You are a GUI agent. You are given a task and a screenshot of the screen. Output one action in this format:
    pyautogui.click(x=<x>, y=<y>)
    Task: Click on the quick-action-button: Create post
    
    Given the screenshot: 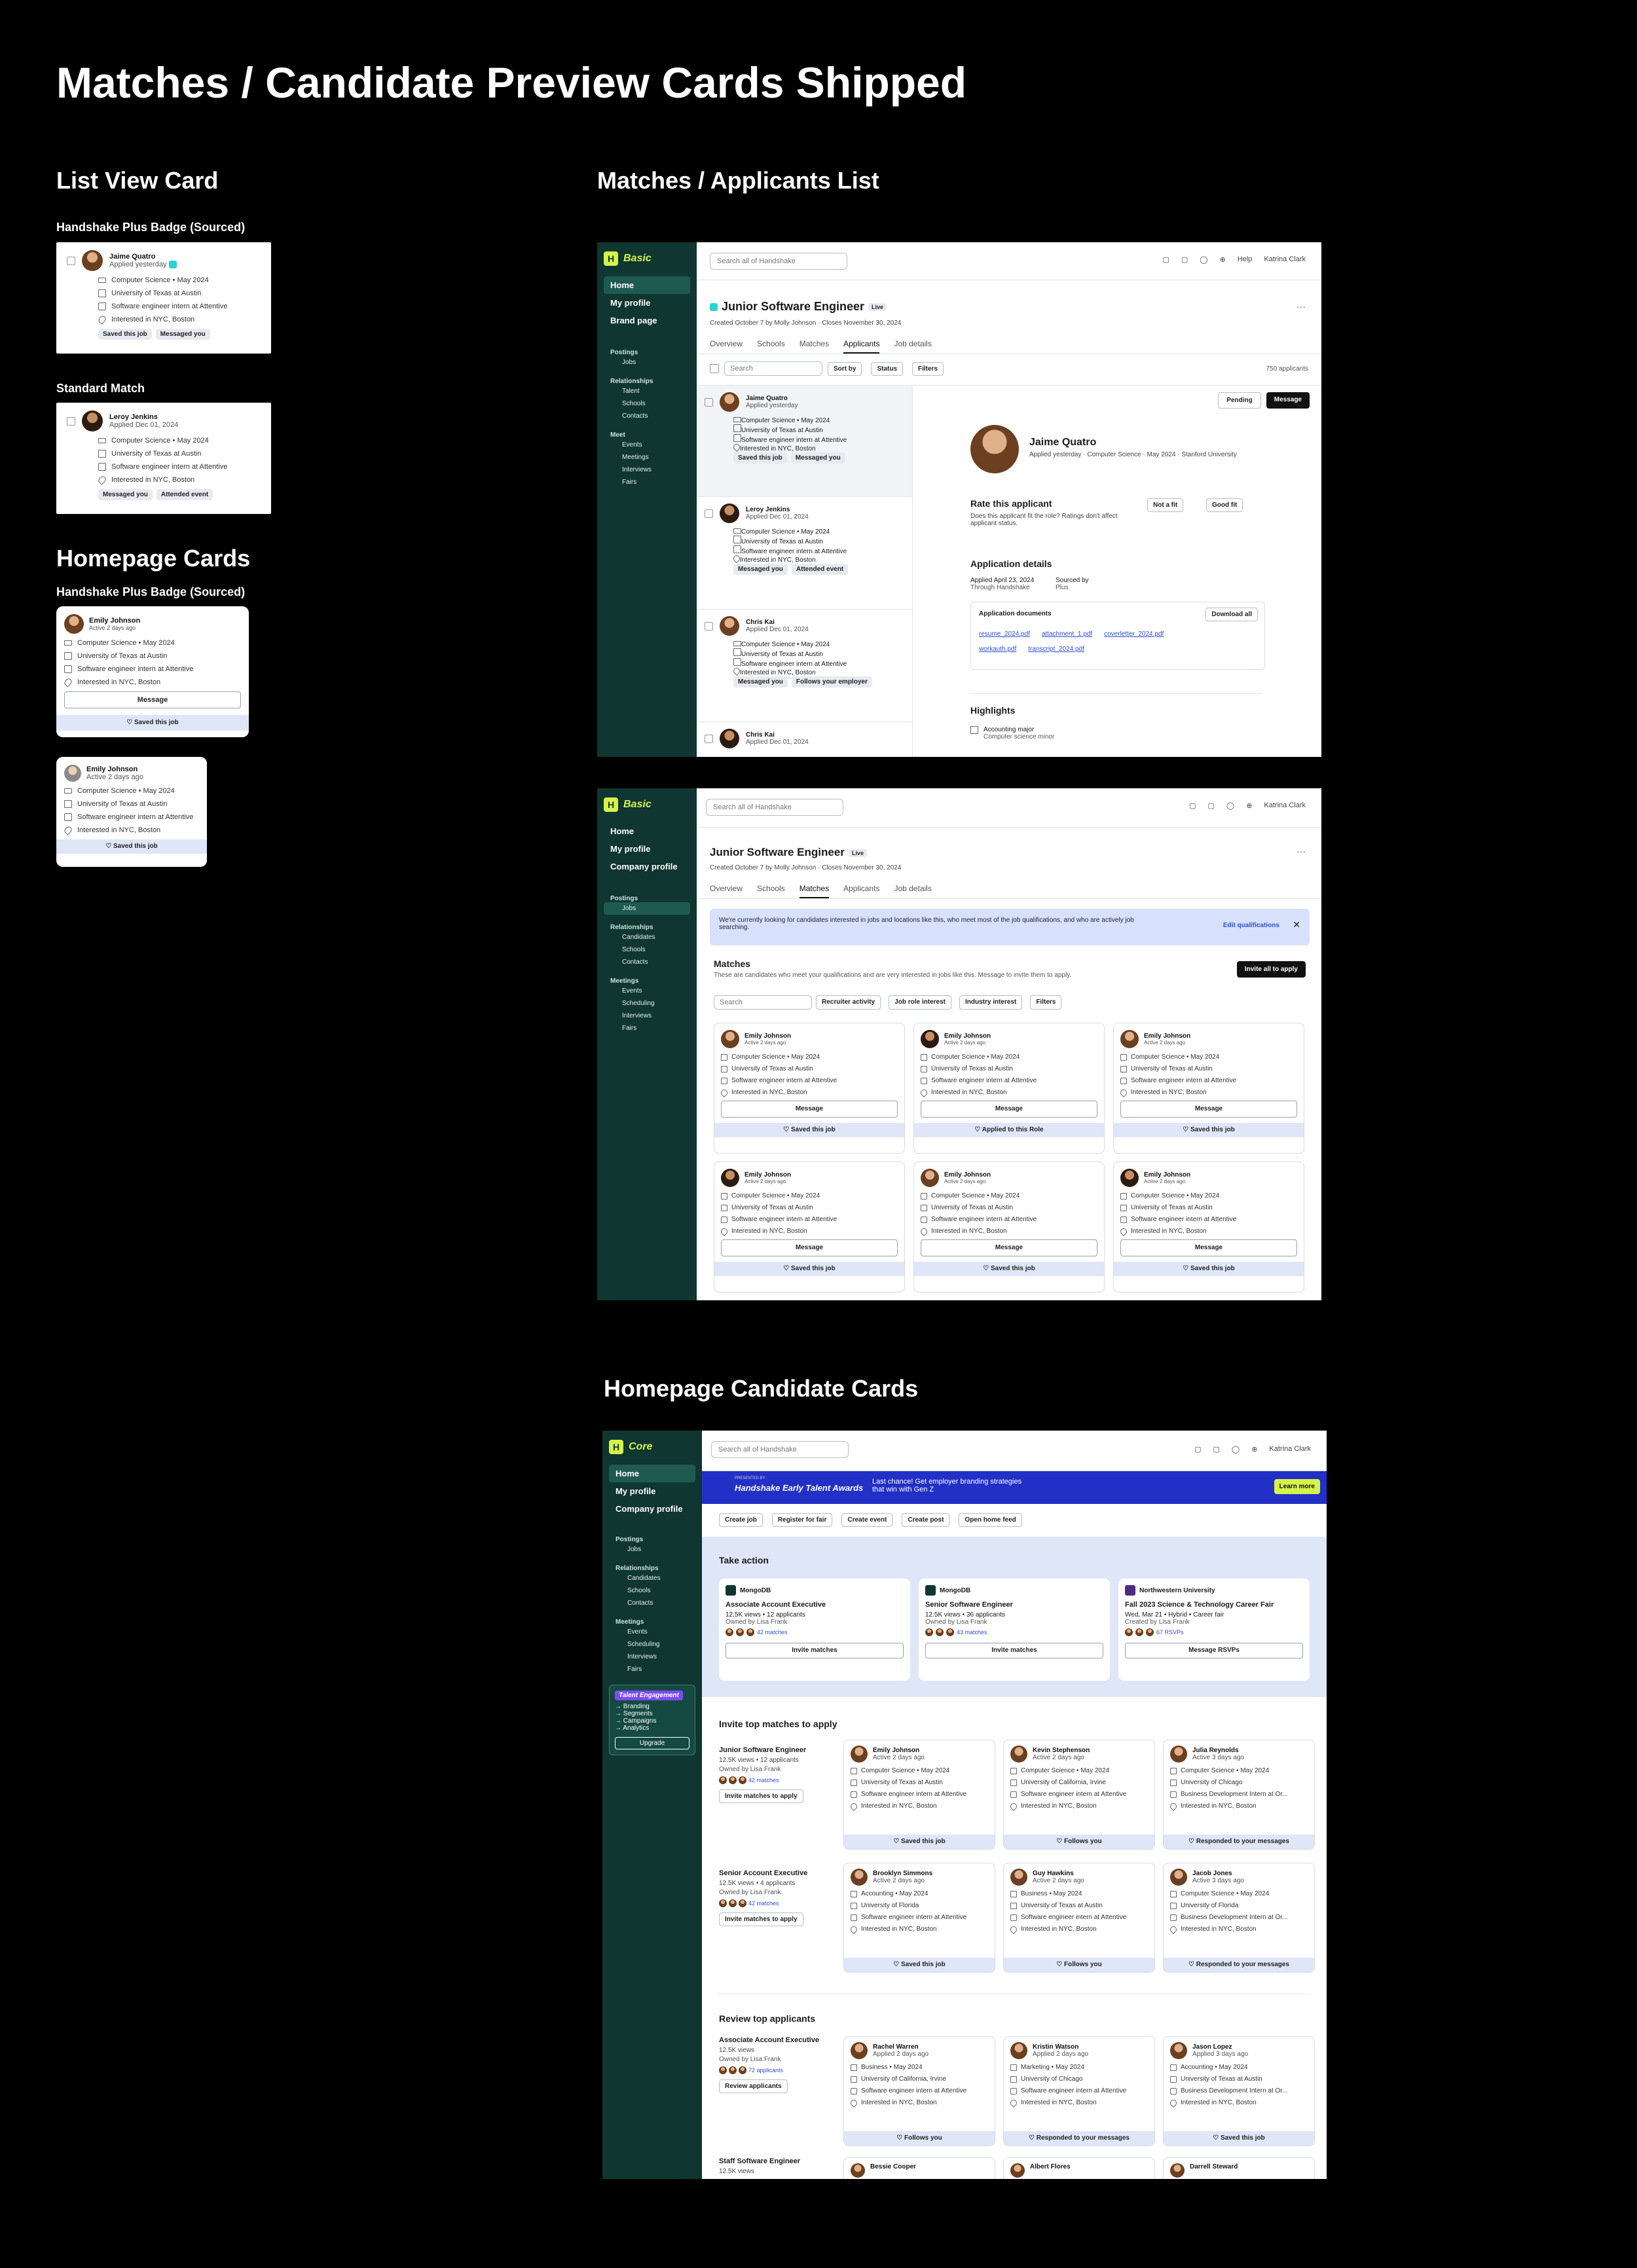 What is the action you would take?
    pyautogui.click(x=926, y=1520)
    